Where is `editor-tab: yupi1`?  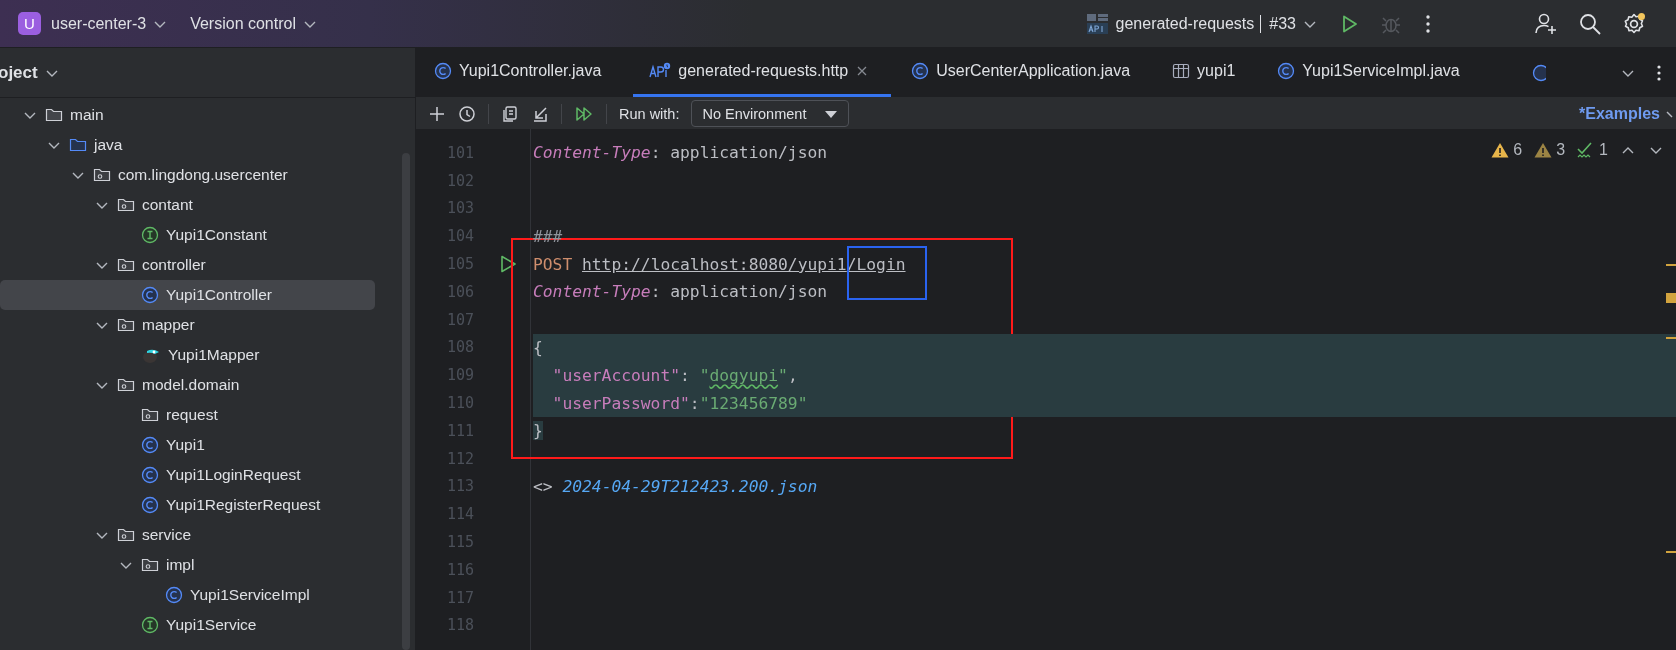
editor-tab: yupi1 is located at coordinates (1210, 72).